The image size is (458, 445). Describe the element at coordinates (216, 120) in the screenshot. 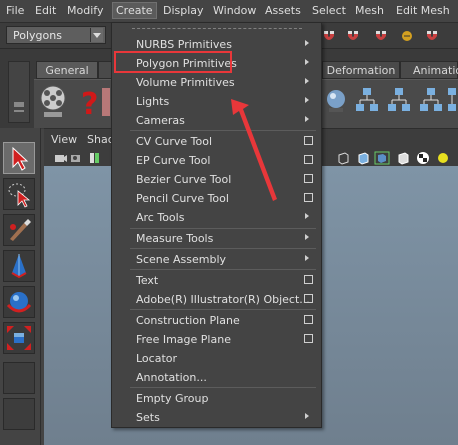

I see `menu-item-cameras: Cameras` at that location.